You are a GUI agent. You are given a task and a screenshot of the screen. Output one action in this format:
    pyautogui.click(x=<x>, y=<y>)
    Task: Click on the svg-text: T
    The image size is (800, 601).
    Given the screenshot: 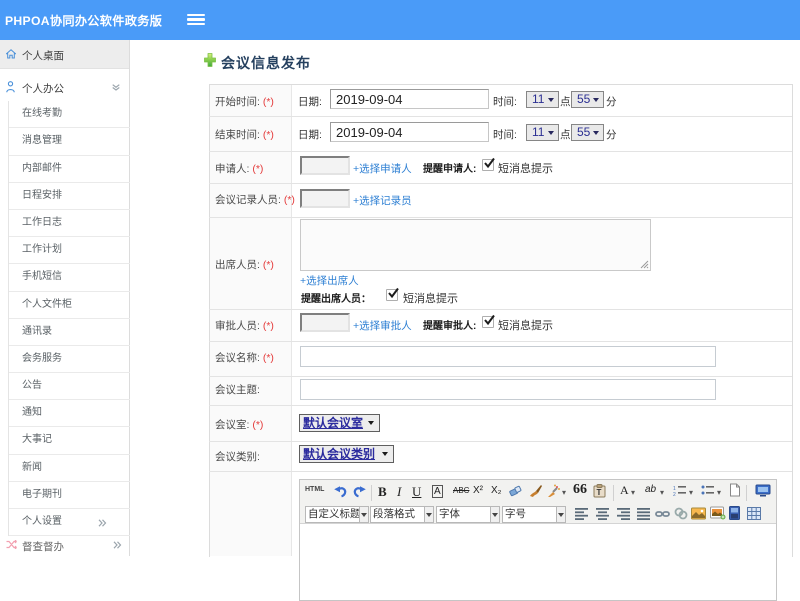 What is the action you would take?
    pyautogui.click(x=599, y=492)
    